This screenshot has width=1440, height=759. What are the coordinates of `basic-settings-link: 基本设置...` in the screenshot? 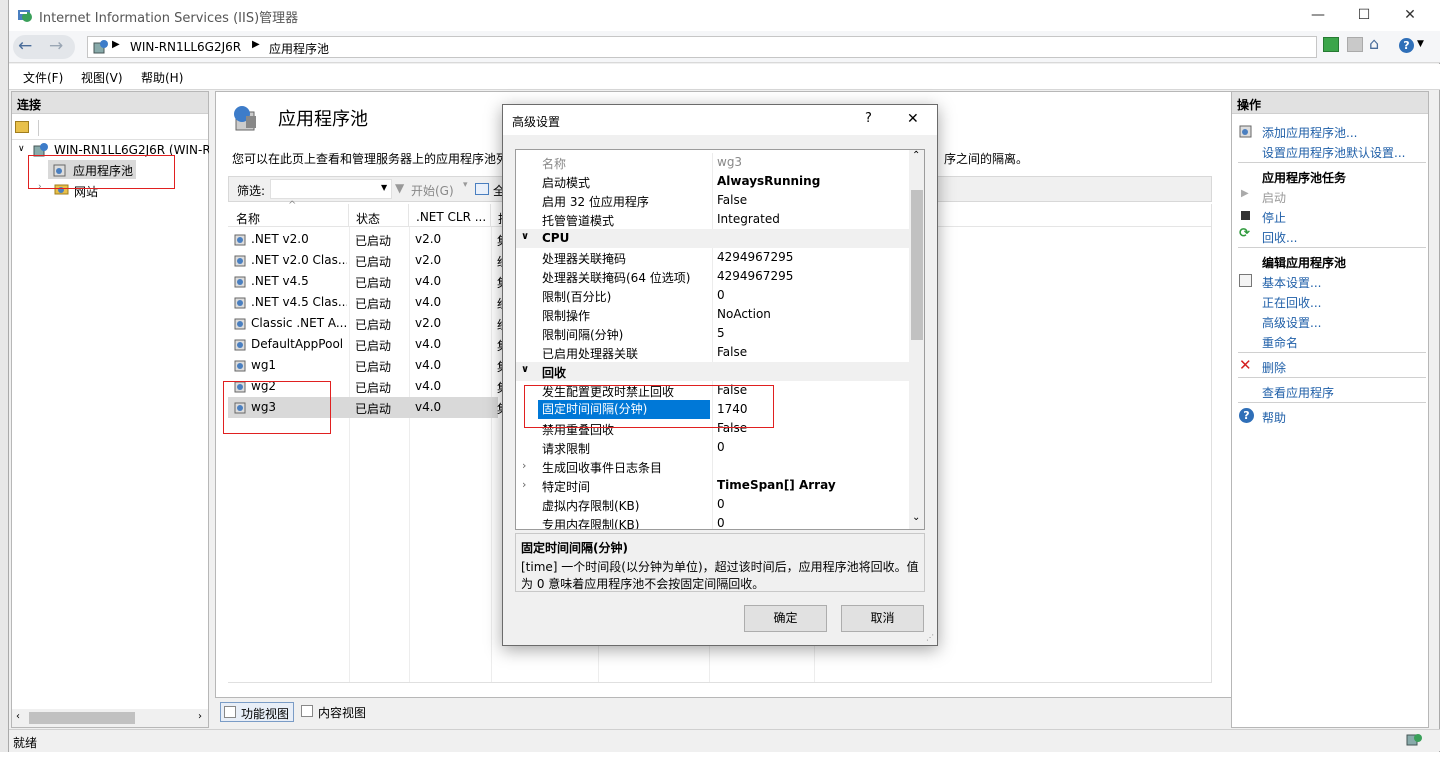 It's located at (1291, 282).